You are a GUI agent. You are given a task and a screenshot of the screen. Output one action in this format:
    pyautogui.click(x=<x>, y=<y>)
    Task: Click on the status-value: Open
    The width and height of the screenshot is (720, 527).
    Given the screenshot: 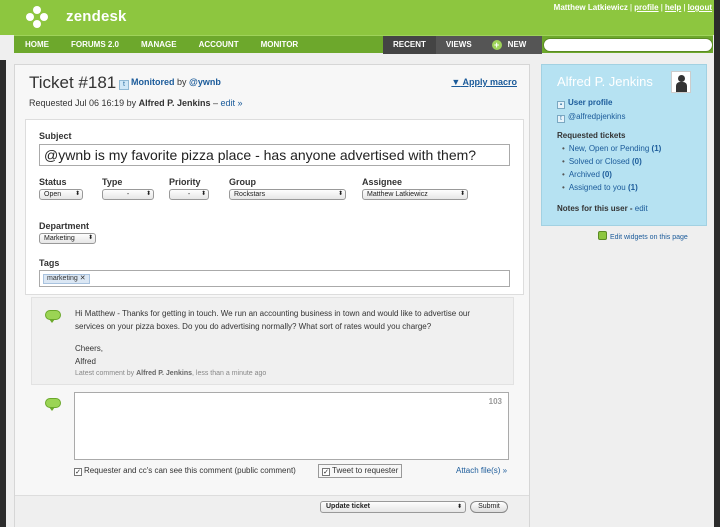 What is the action you would take?
    pyautogui.click(x=53, y=194)
    